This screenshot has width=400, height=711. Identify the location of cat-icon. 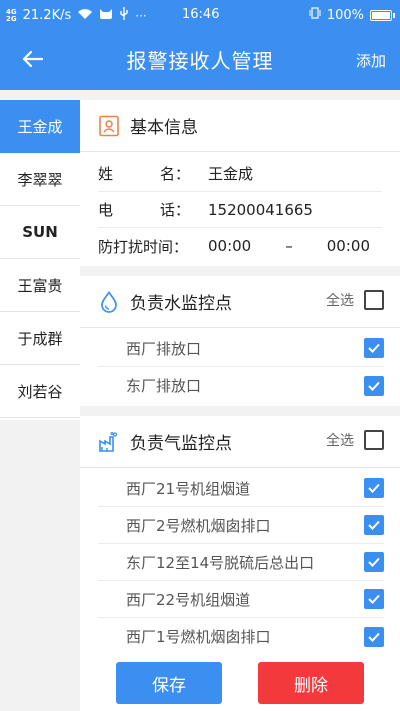
(106, 16).